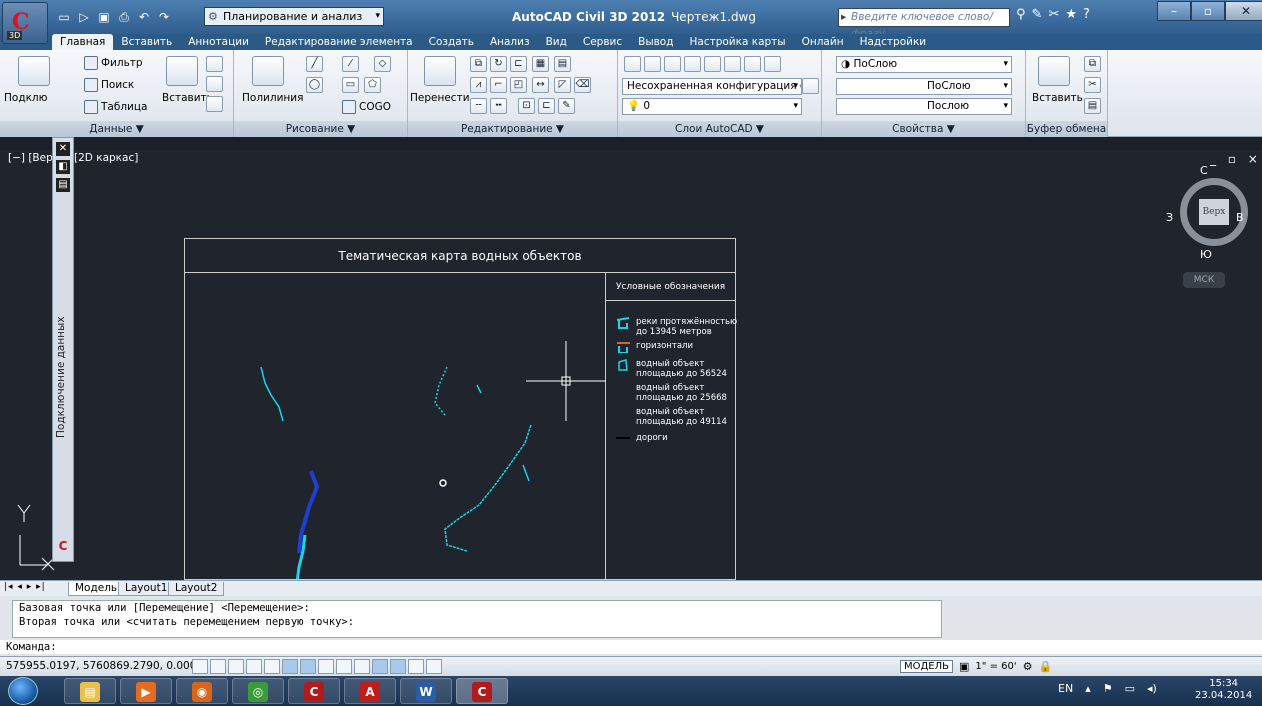 This screenshot has height=706, width=1262. What do you see at coordinates (1057, 98) in the screenshot?
I see `paste-button: Вставить` at bounding box center [1057, 98].